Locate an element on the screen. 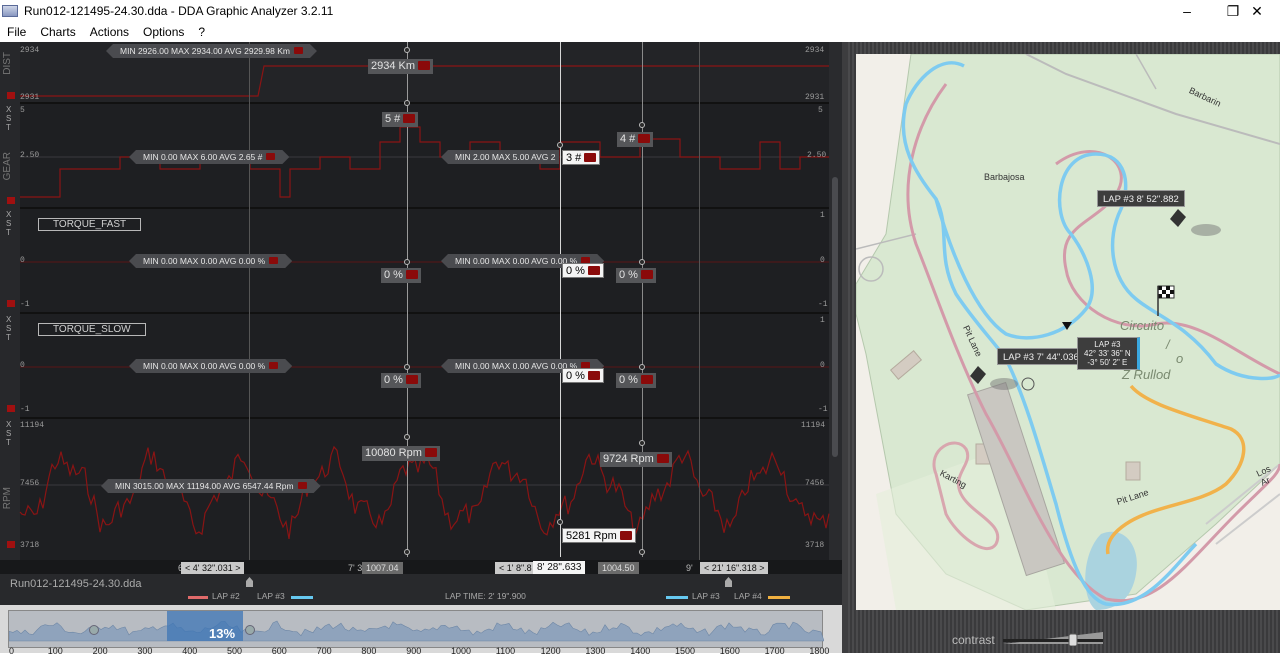 Image resolution: width=1280 pixels, height=656 pixels. dist-cursor-value: 2934 Km is located at coordinates (401, 66).